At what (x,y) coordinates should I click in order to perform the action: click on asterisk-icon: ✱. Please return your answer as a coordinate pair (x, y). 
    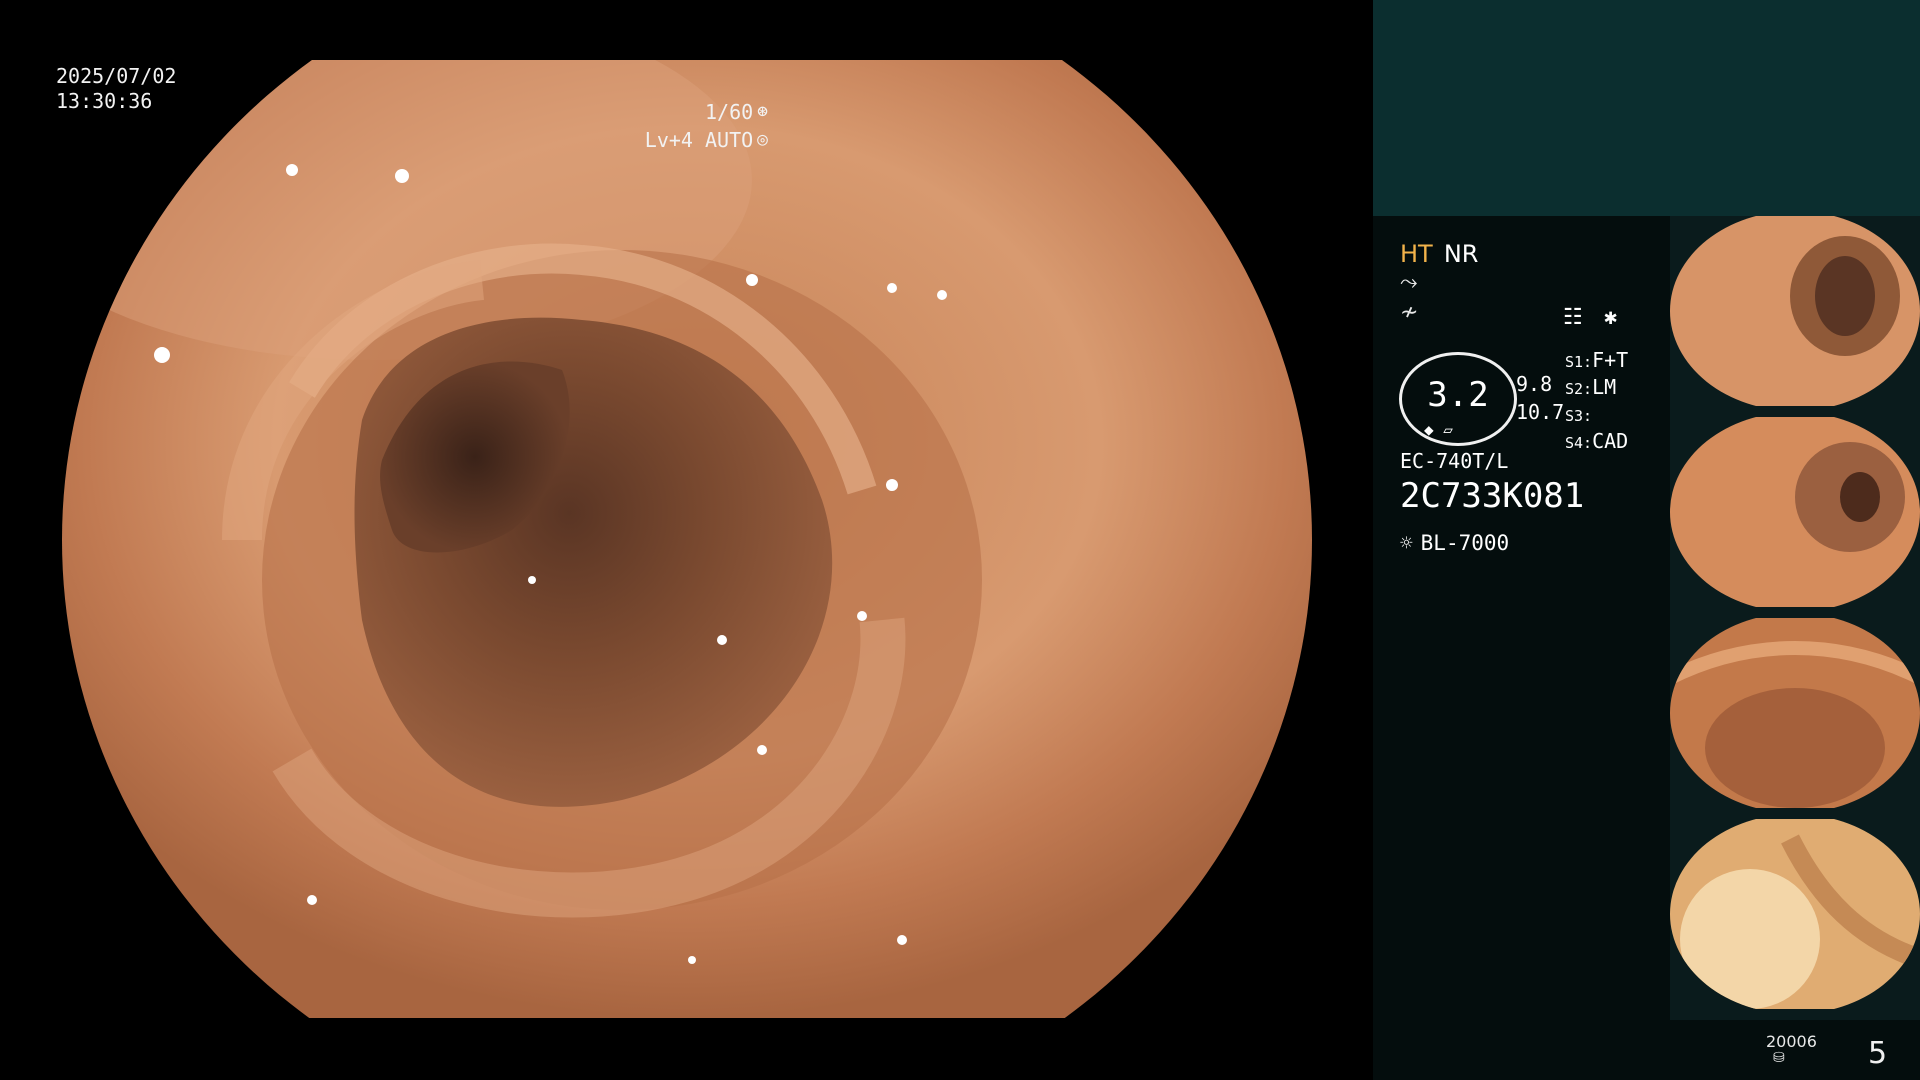
    Looking at the image, I should click on (1610, 317).